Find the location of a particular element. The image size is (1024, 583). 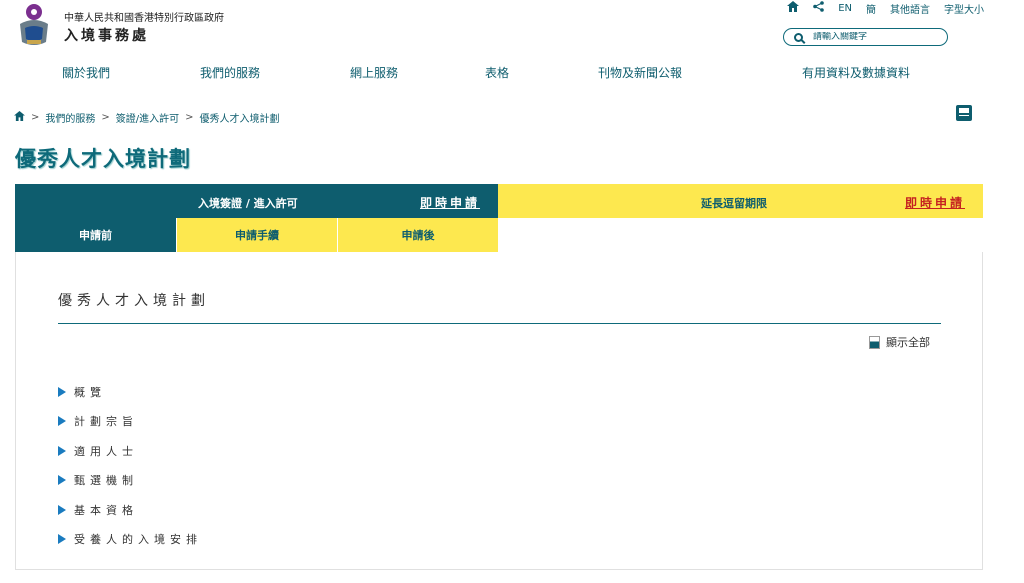

accordion-item: 基本資格 is located at coordinates (130, 510).